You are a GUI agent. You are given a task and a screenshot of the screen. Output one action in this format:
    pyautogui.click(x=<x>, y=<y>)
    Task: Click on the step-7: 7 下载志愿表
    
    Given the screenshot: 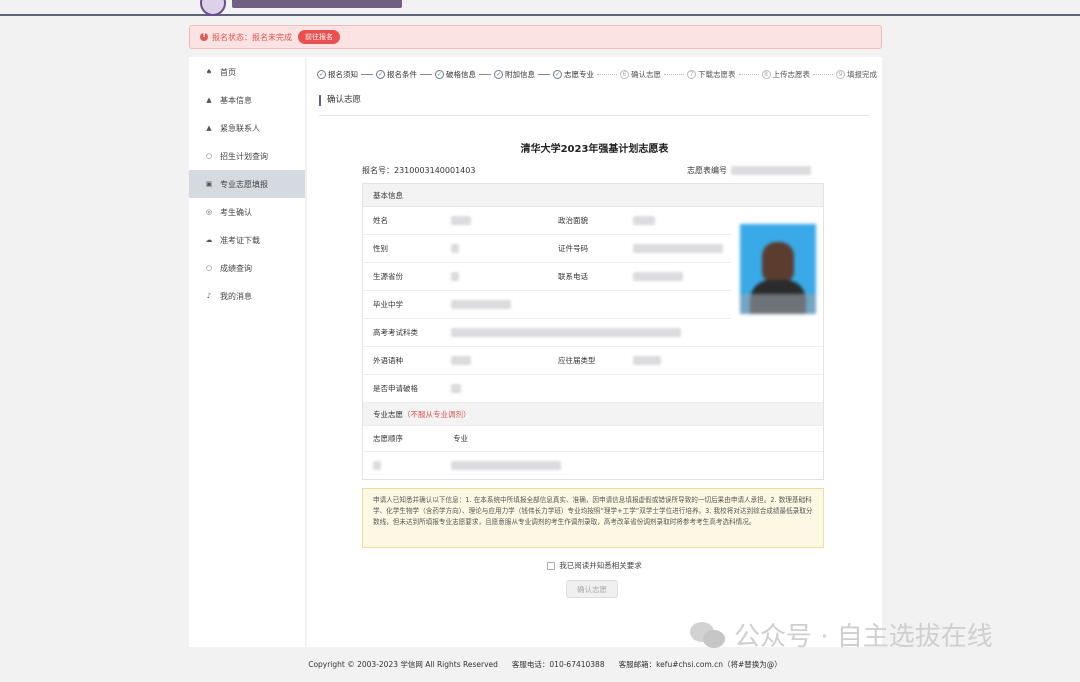 What is the action you would take?
    pyautogui.click(x=711, y=74)
    